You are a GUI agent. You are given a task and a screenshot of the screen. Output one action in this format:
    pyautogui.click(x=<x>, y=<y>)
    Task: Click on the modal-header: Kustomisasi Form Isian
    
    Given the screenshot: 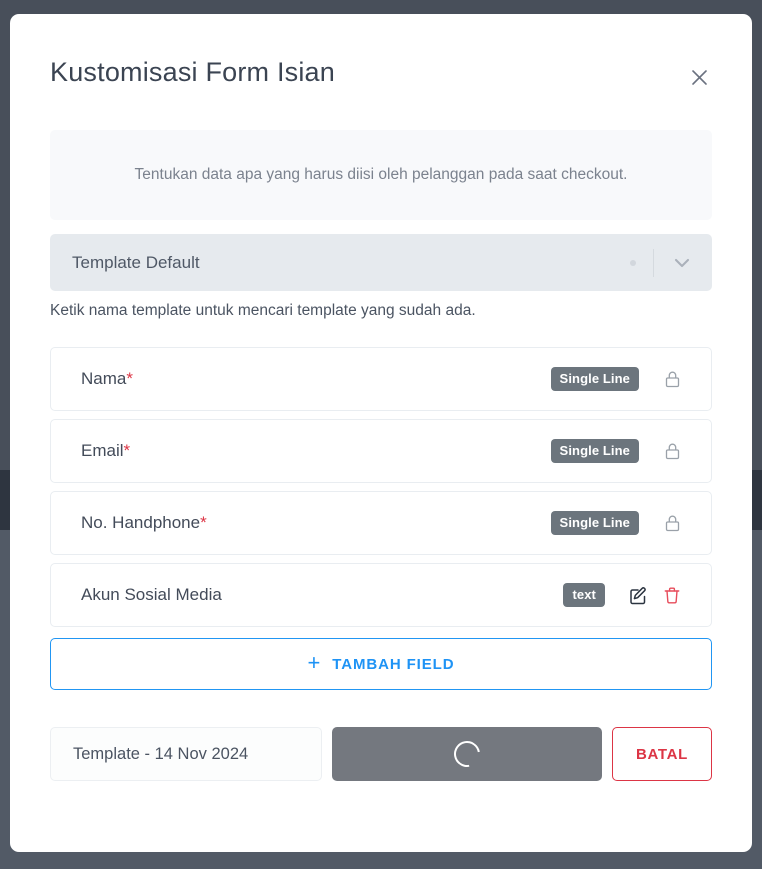 What is the action you would take?
    pyautogui.click(x=381, y=51)
    